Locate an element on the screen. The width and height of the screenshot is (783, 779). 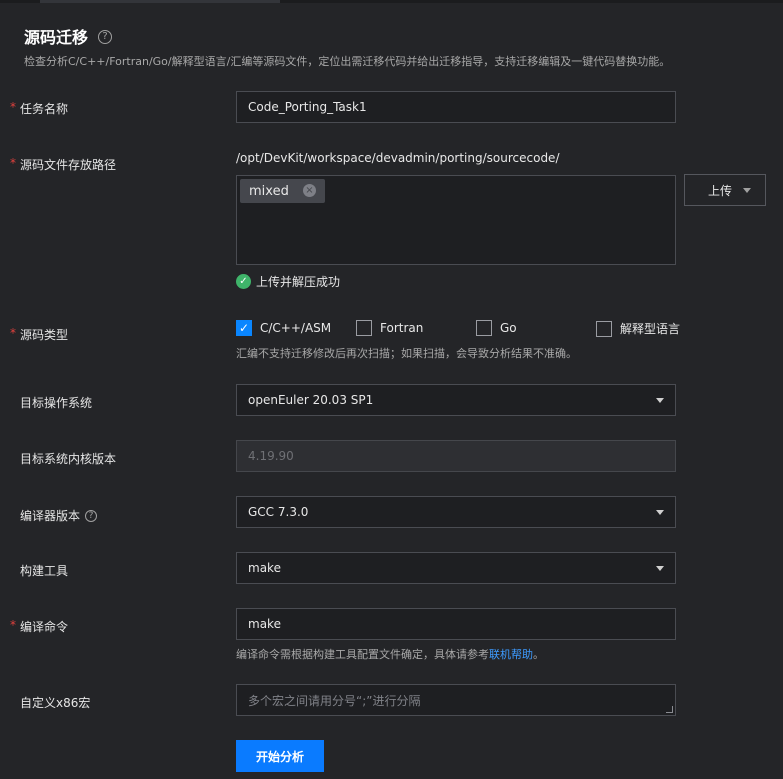
compile-command-hint-end: 。 is located at coordinates (538, 654).